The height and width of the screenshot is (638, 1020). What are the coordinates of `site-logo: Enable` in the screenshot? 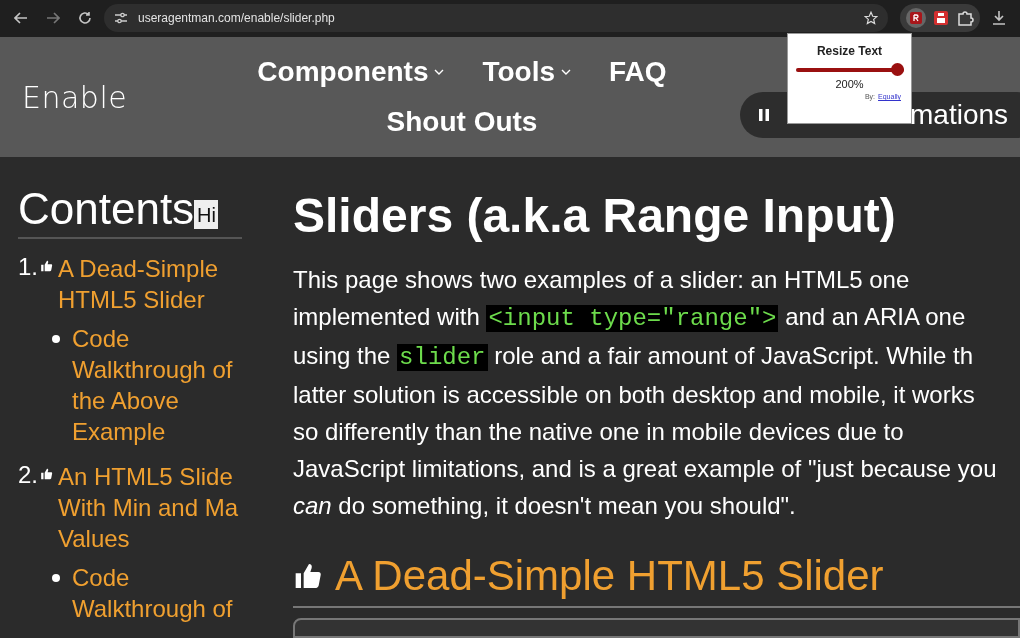 It's located at (122, 97).